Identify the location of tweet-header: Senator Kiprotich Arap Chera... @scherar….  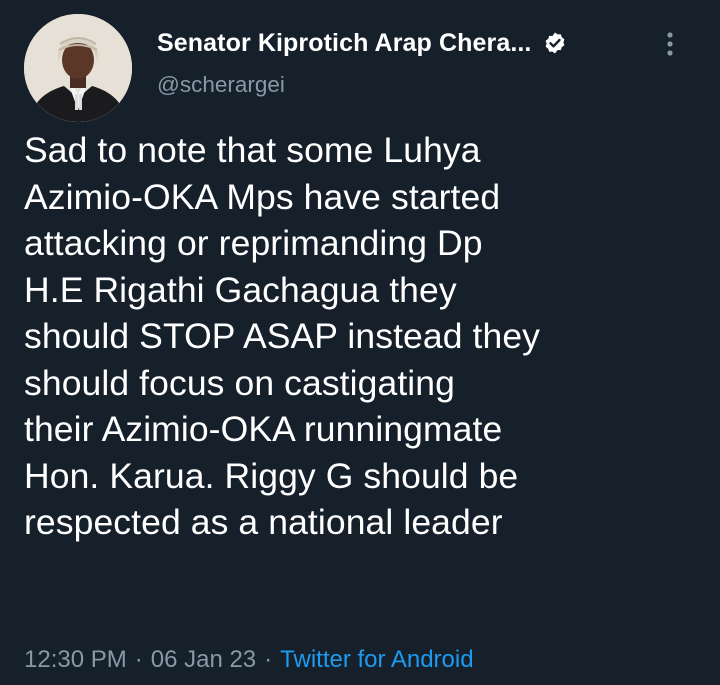
(428, 62).